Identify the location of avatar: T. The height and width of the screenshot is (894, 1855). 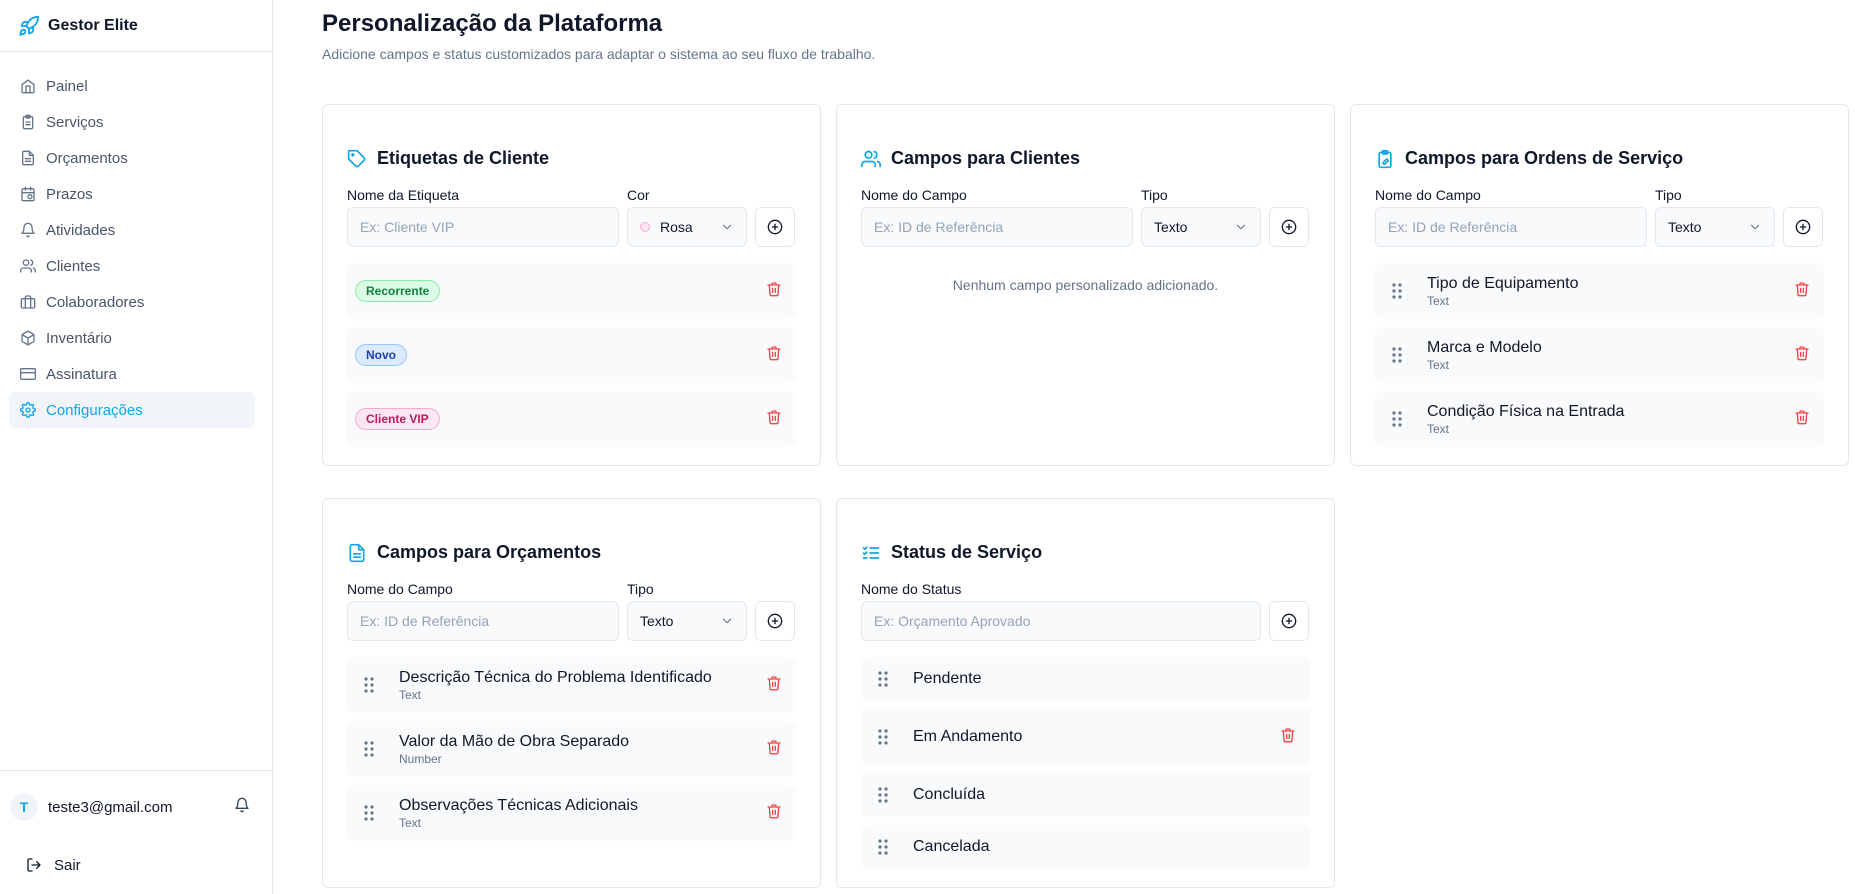
(24, 807).